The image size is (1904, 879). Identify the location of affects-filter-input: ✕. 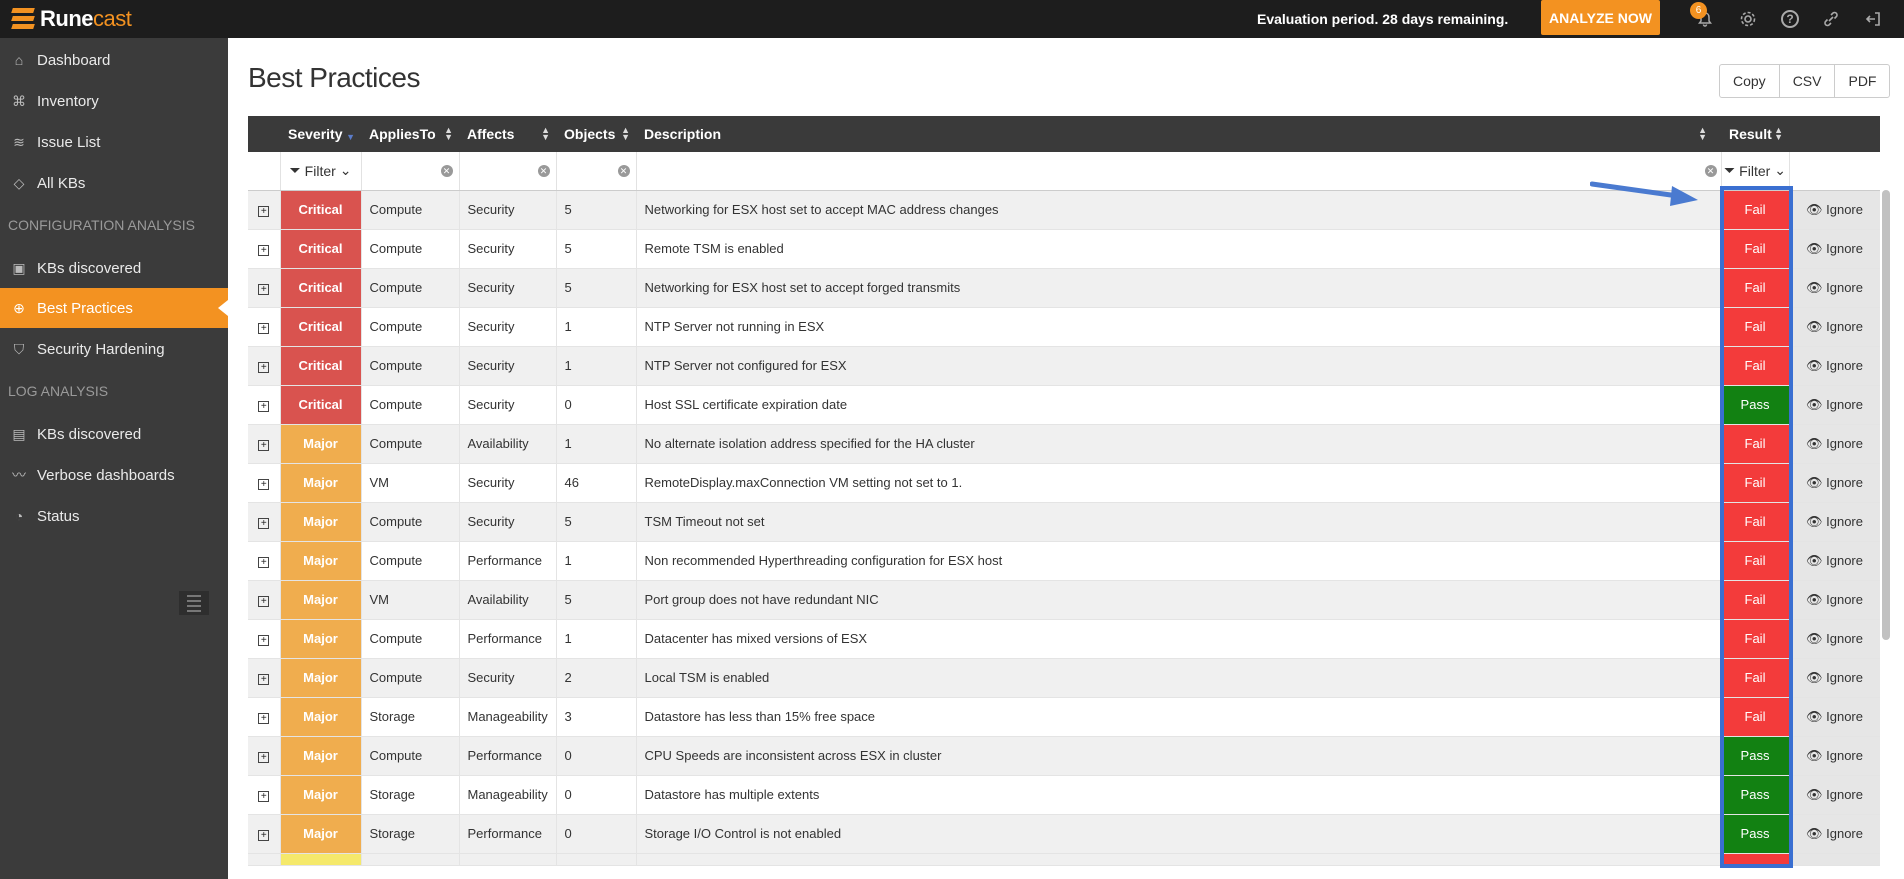
(508, 171).